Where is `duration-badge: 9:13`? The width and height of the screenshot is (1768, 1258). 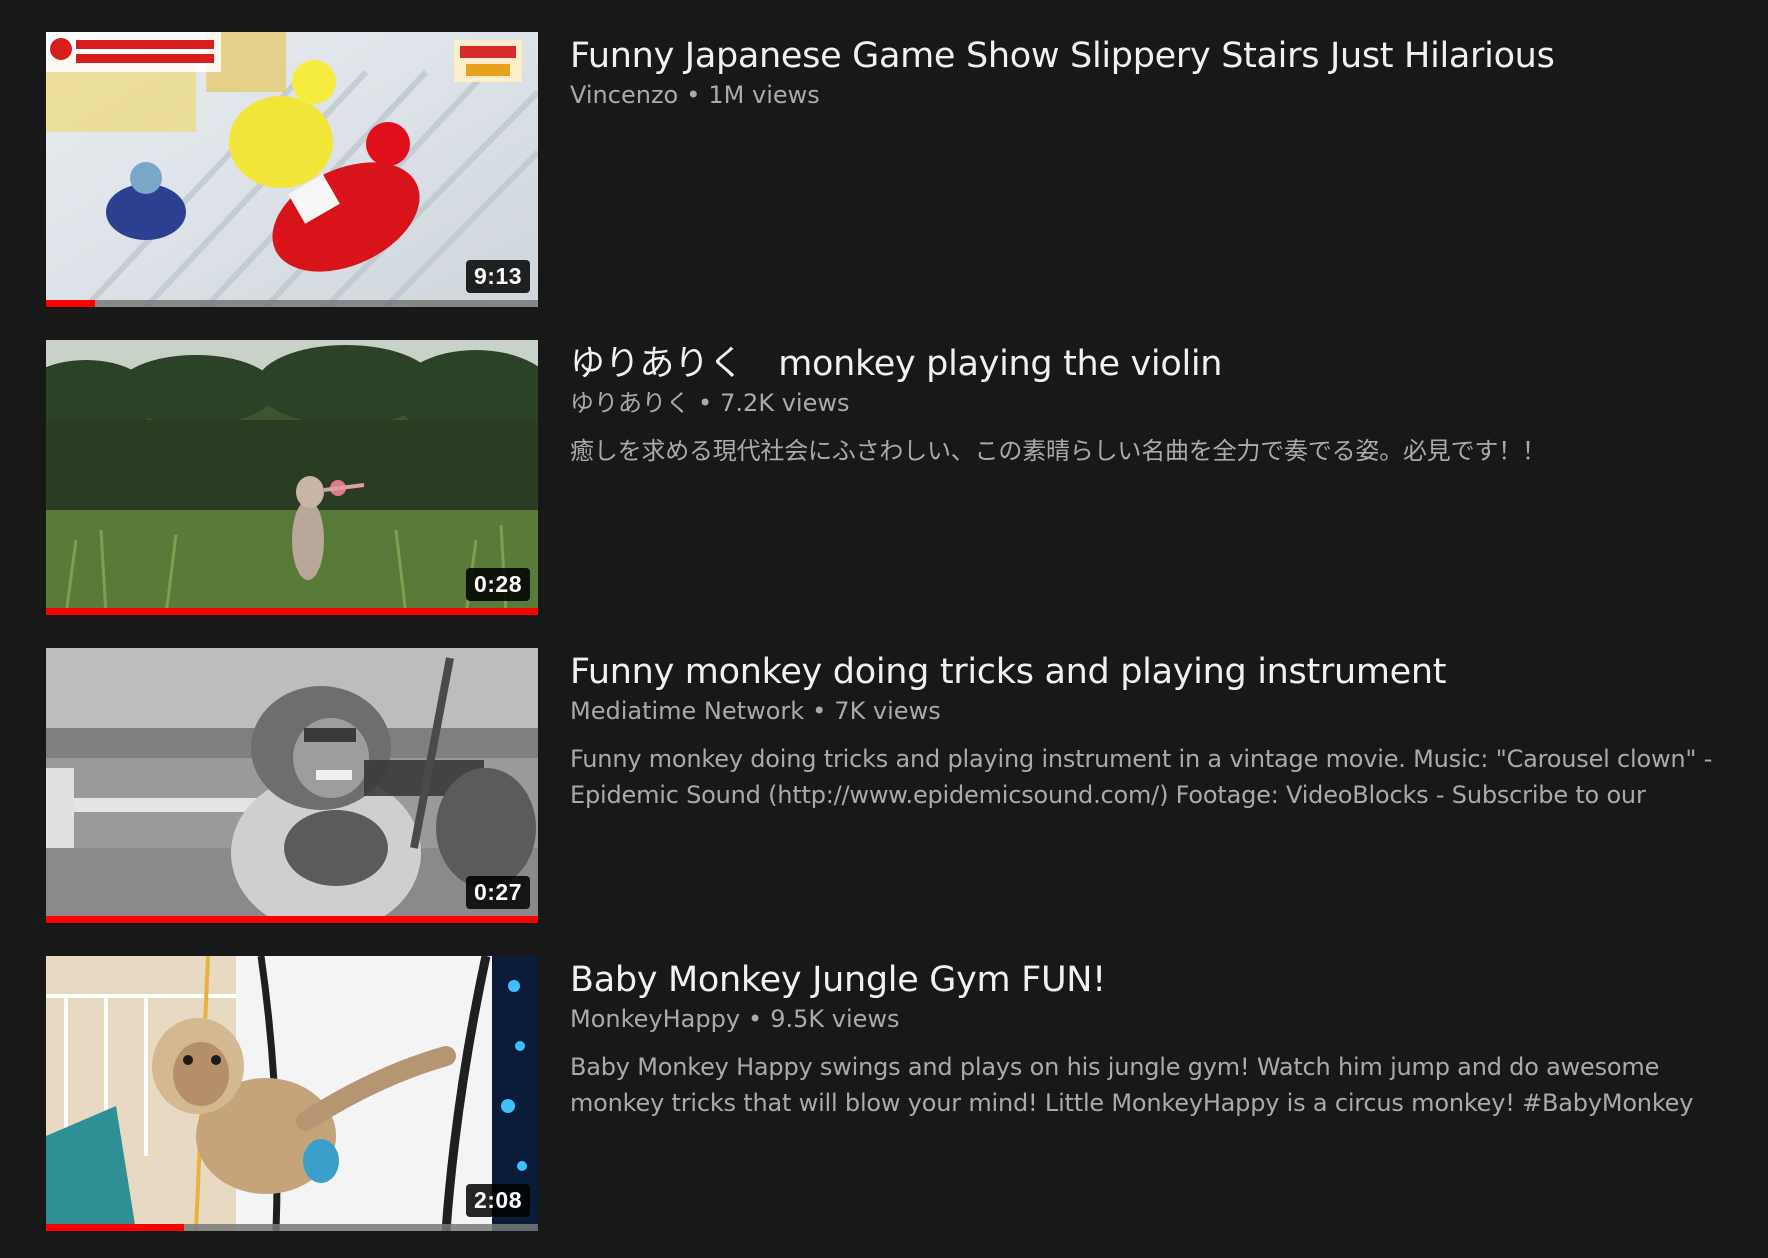 duration-badge: 9:13 is located at coordinates (497, 276).